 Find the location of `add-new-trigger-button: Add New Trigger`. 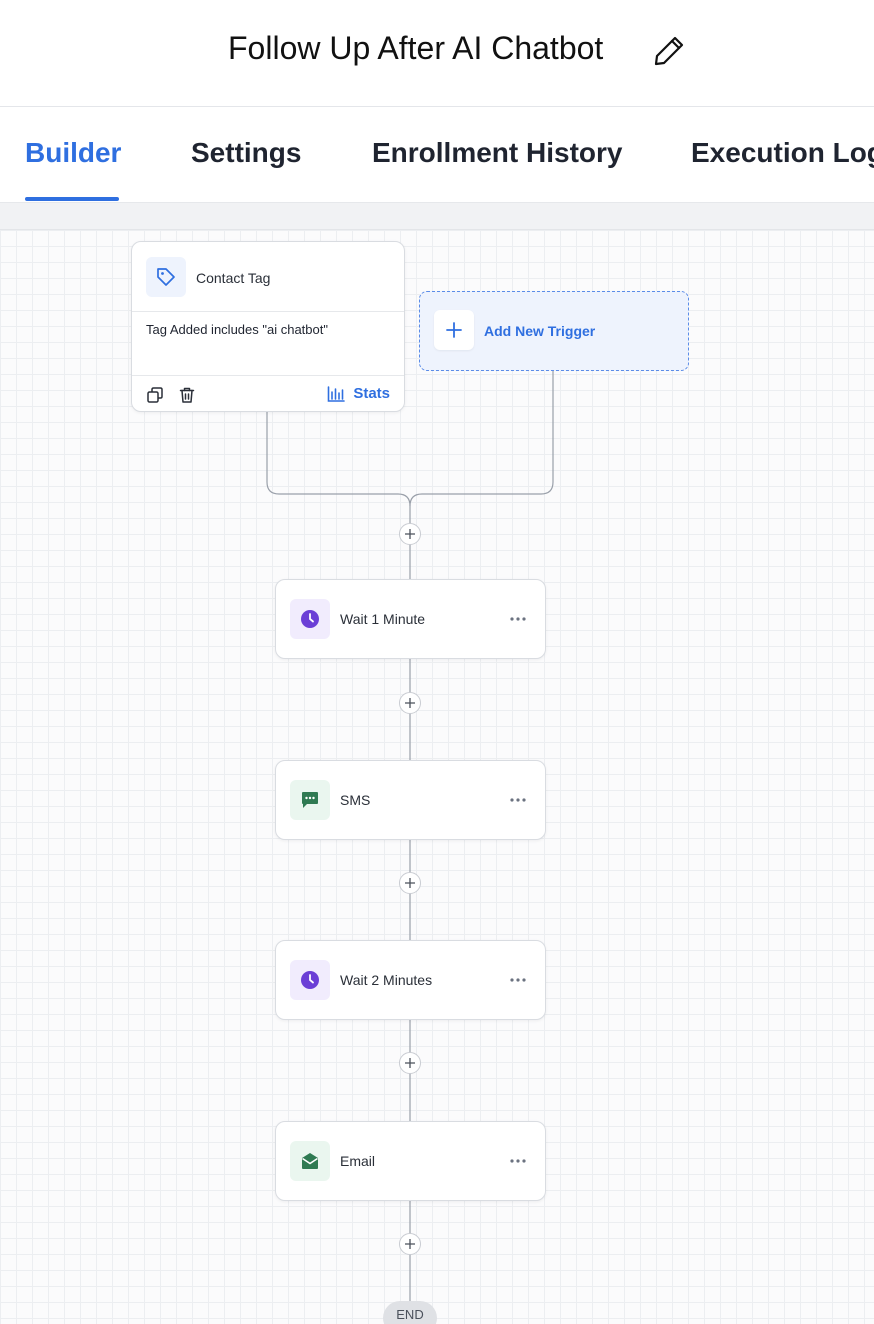

add-new-trigger-button: Add New Trigger is located at coordinates (554, 331).